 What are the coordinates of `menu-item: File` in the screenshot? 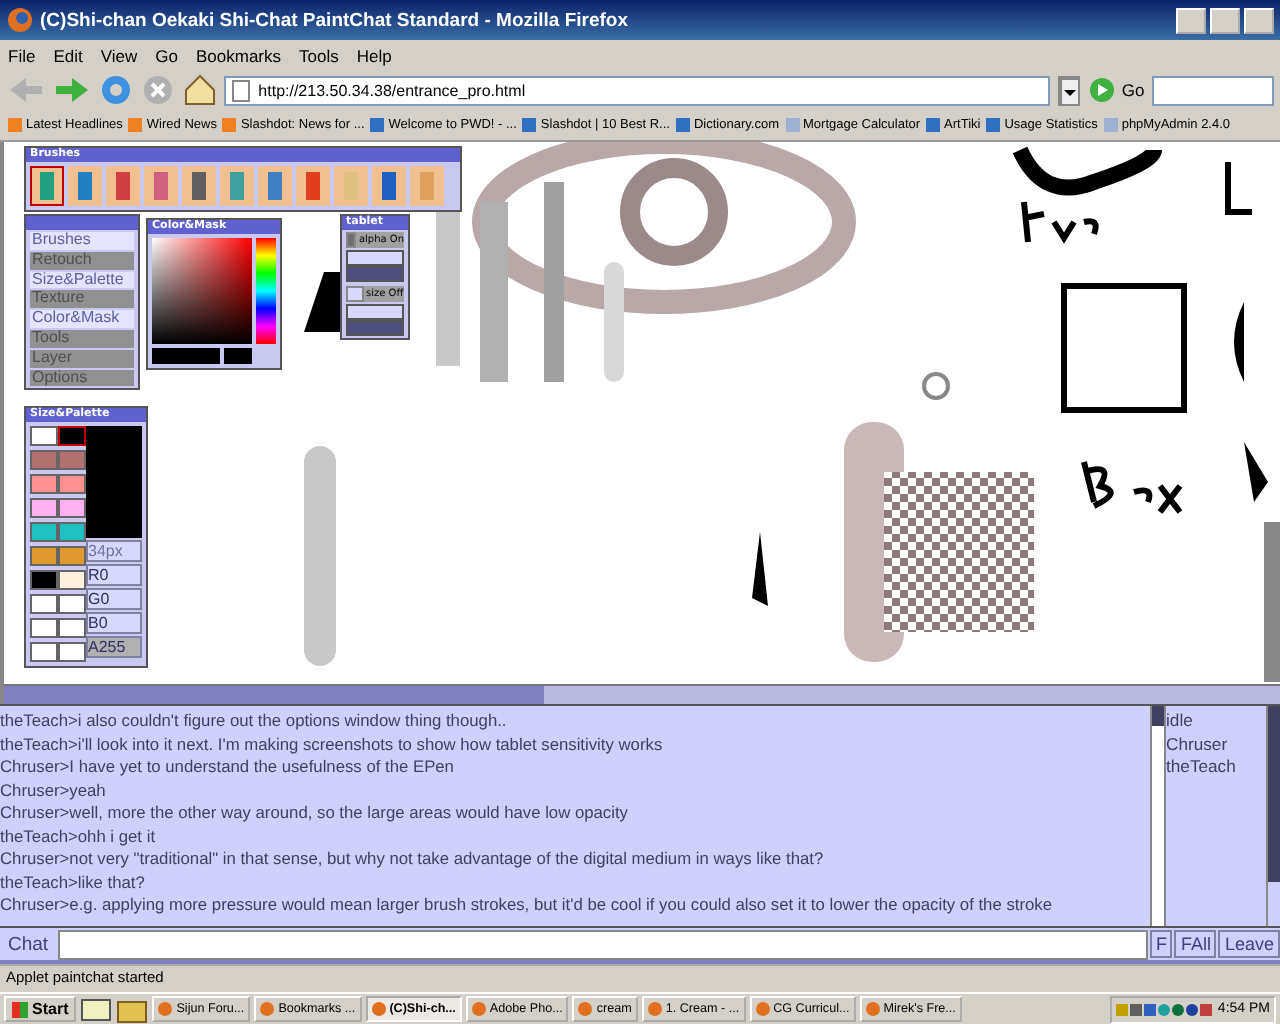 It's located at (22, 55).